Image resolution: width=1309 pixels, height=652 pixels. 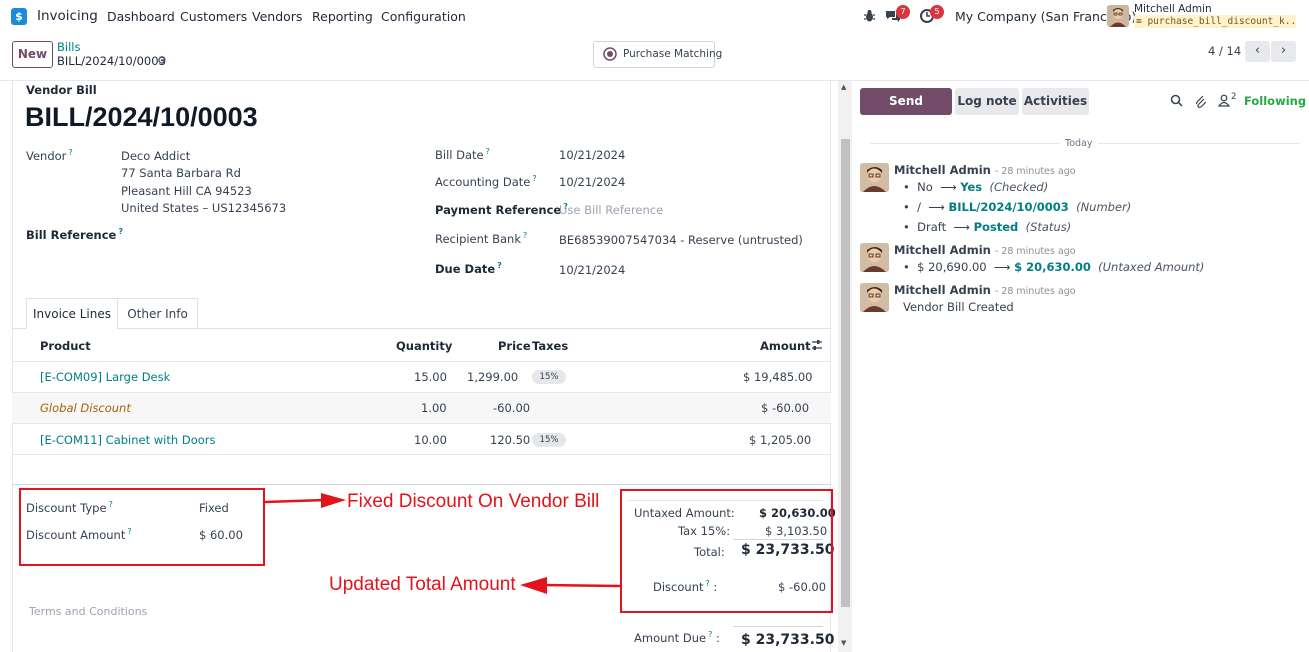 What do you see at coordinates (681, 240) in the screenshot?
I see `recipient-bank-field: BE68539007547034 - Reserve (untrusted)` at bounding box center [681, 240].